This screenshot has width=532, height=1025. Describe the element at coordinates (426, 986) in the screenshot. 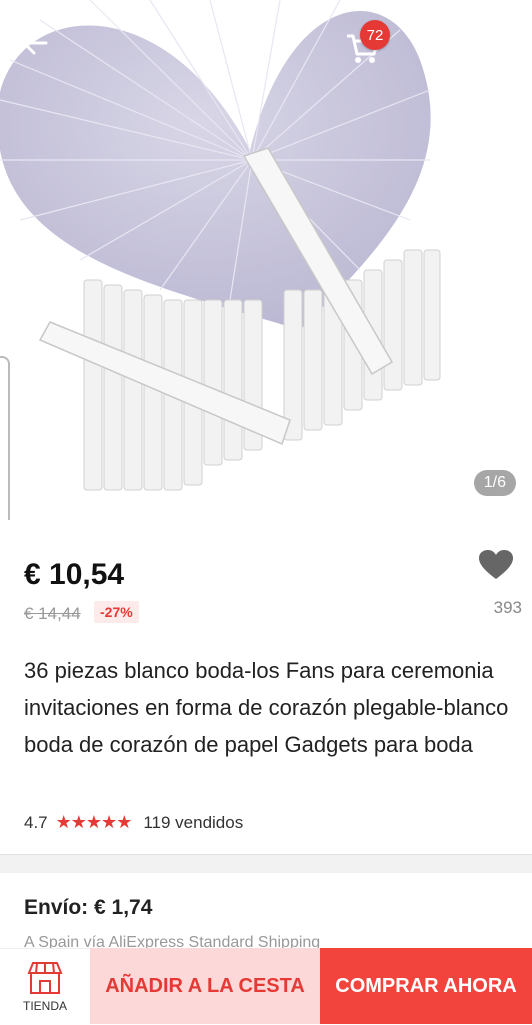

I see `buy-now-button: COMPRAR AHORA` at that location.